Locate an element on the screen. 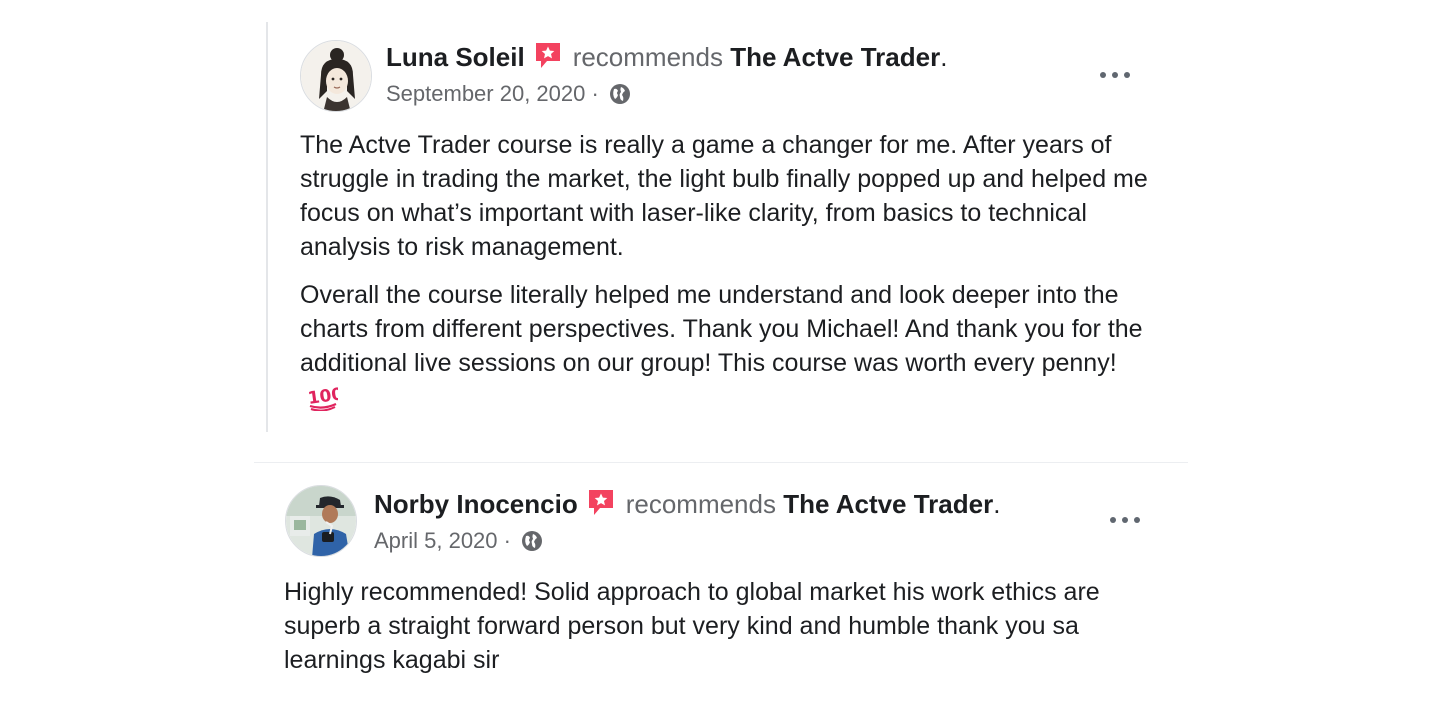 This screenshot has height=720, width=1440. hundred-points-emoji-icon: 100 is located at coordinates (326, 402).